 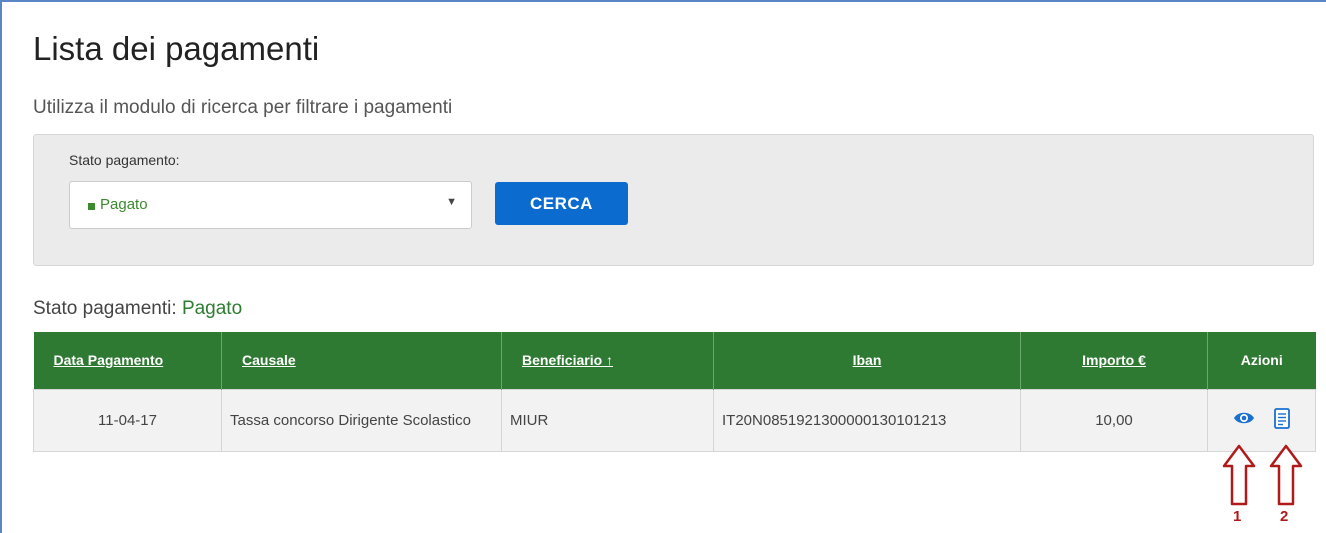 What do you see at coordinates (1261, 360) in the screenshot?
I see `column-header-azioni: Azioni` at bounding box center [1261, 360].